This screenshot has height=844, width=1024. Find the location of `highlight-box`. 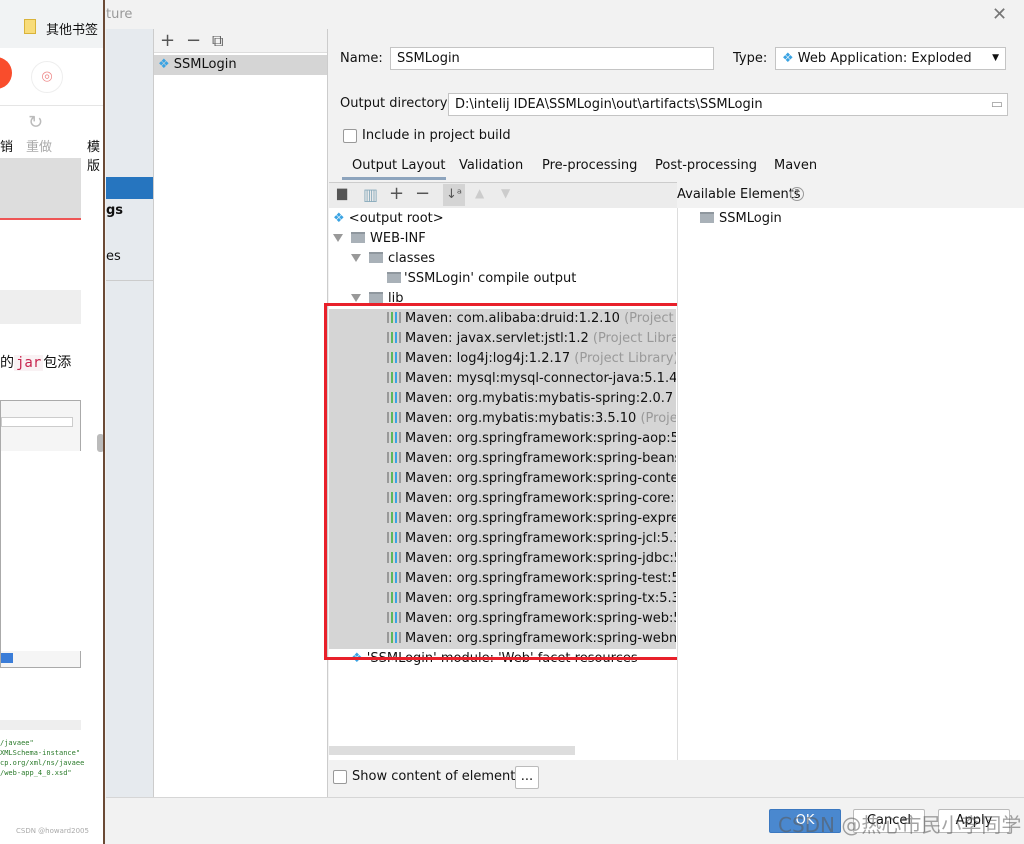

highlight-box is located at coordinates (505, 481).